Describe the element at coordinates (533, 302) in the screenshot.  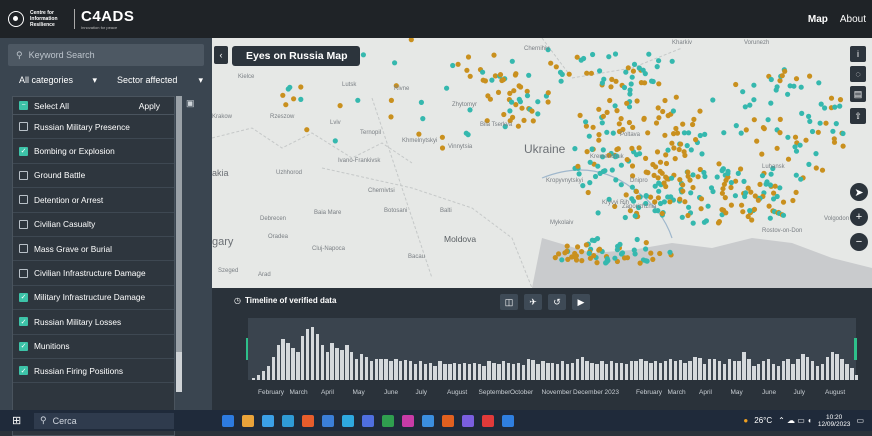
I see `pin-button: ✈` at that location.